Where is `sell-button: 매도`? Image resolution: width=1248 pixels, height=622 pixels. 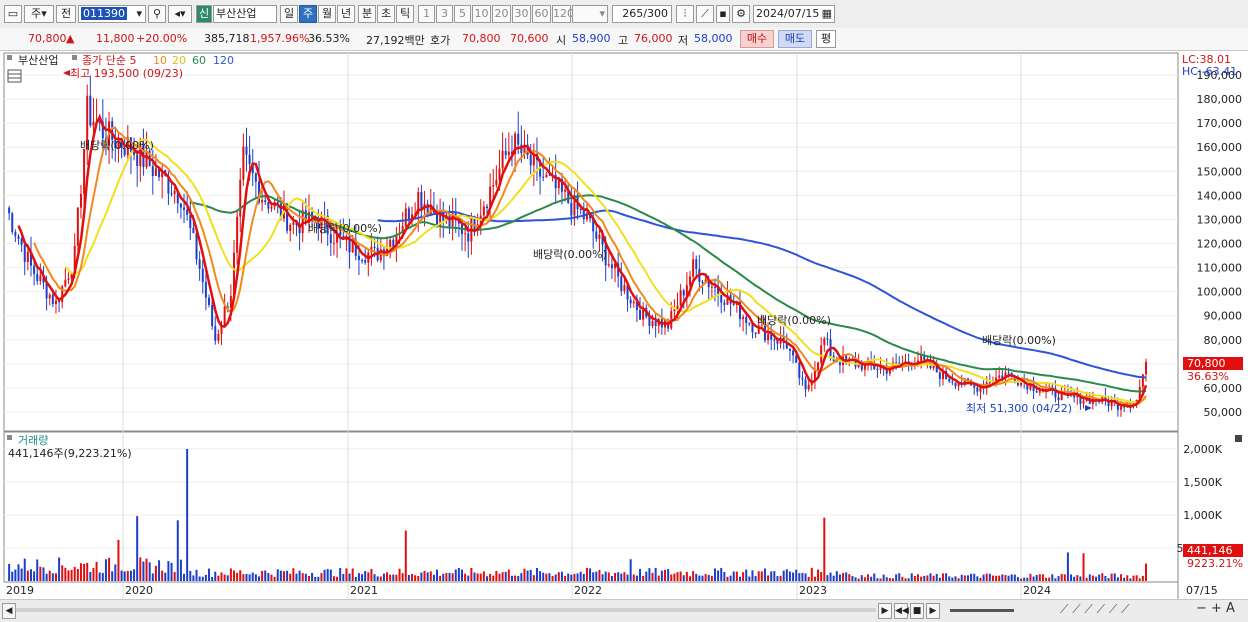
sell-button: 매도 is located at coordinates (795, 39).